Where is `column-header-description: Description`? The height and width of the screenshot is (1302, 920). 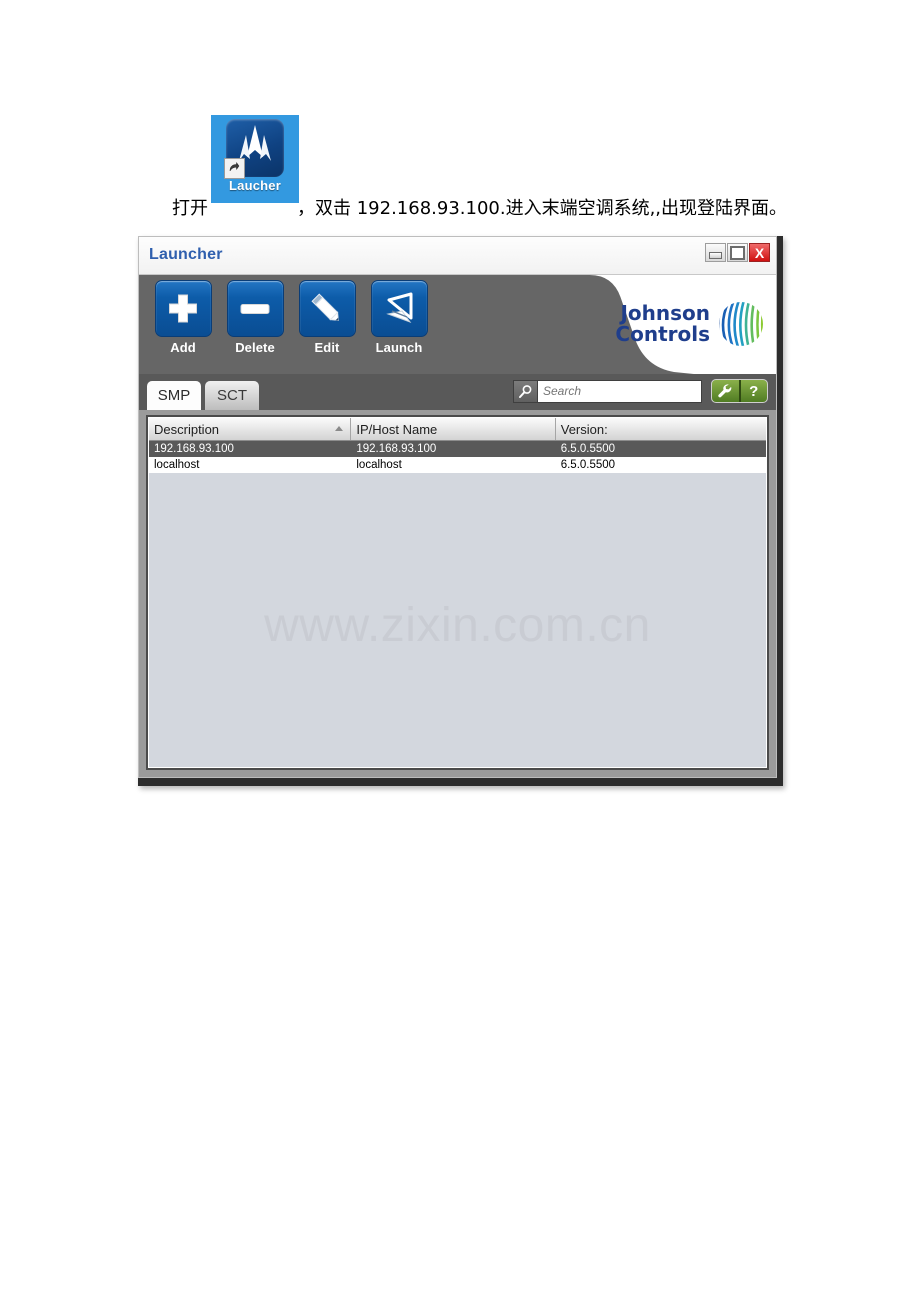
column-header-description: Description is located at coordinates (250, 429).